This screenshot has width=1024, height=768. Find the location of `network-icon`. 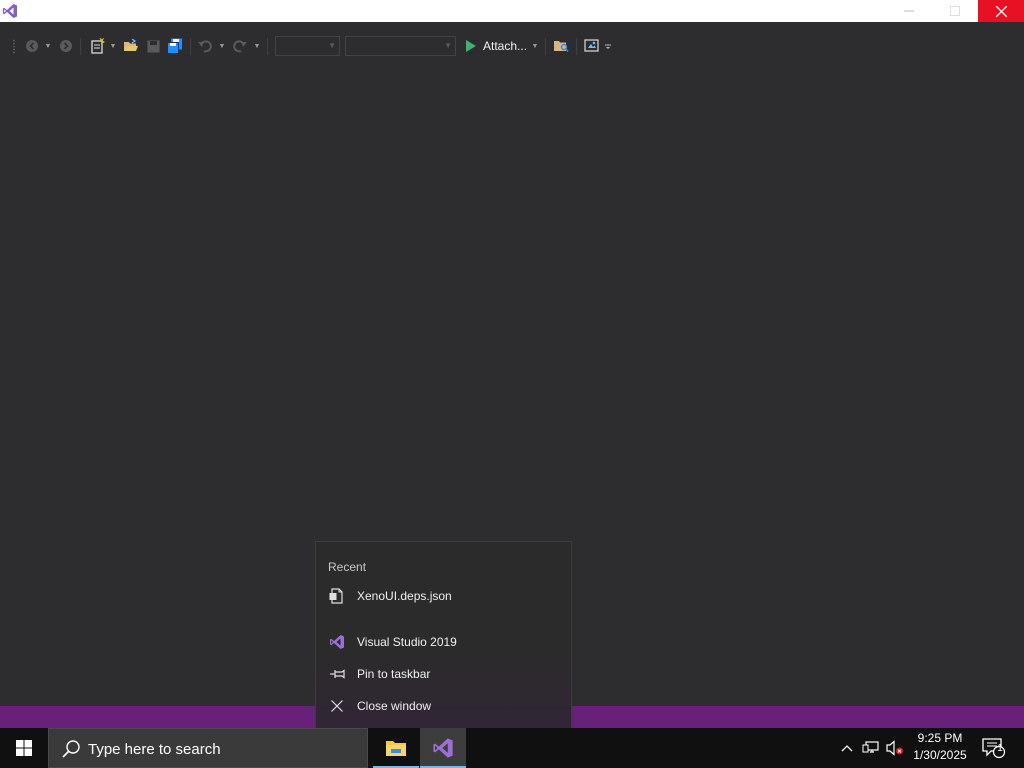

network-icon is located at coordinates (870, 747).